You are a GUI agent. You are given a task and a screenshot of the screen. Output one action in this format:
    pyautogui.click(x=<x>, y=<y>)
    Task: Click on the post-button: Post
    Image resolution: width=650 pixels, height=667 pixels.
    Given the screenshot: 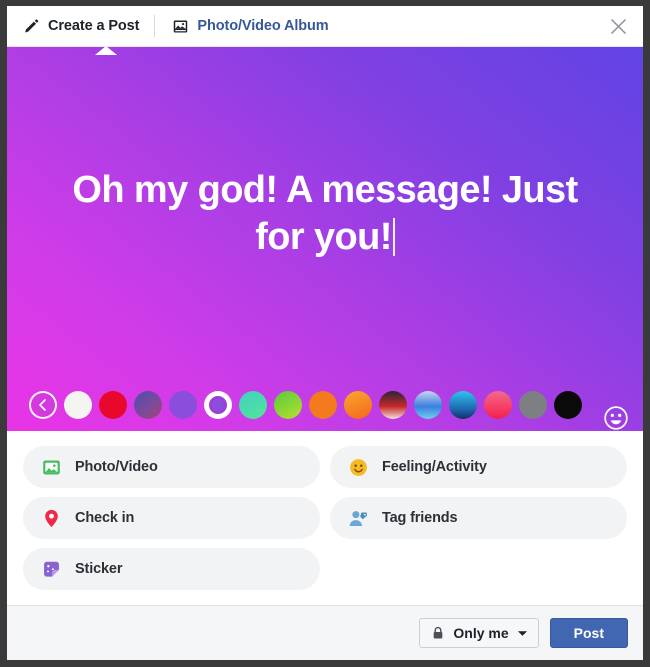 What is the action you would take?
    pyautogui.click(x=588, y=633)
    